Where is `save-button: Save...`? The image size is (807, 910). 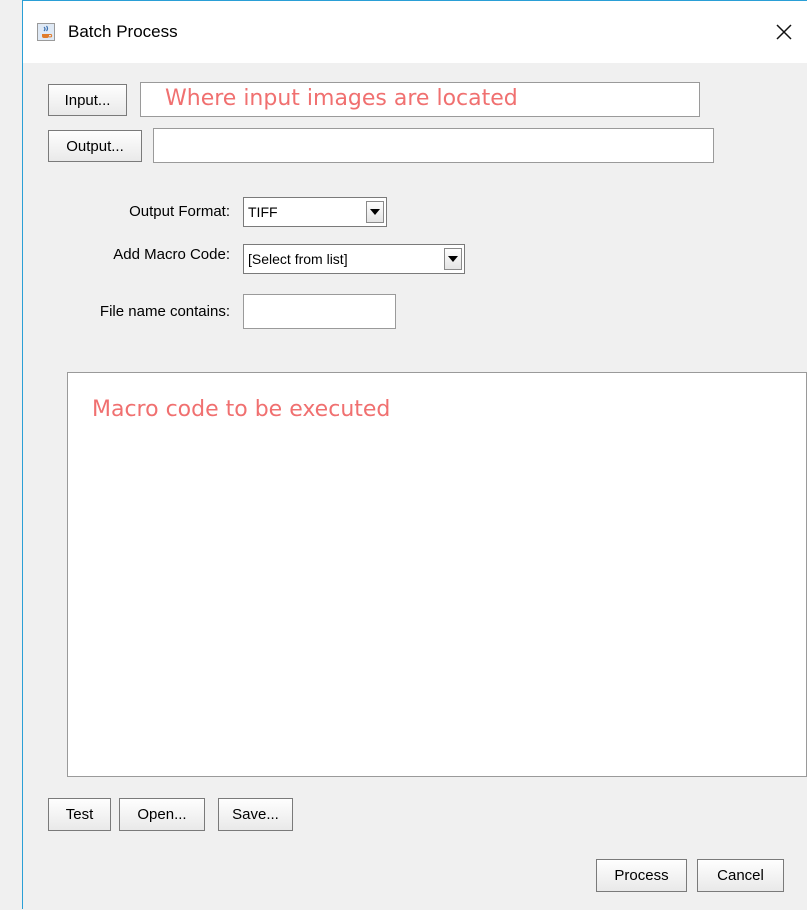 save-button: Save... is located at coordinates (255, 814).